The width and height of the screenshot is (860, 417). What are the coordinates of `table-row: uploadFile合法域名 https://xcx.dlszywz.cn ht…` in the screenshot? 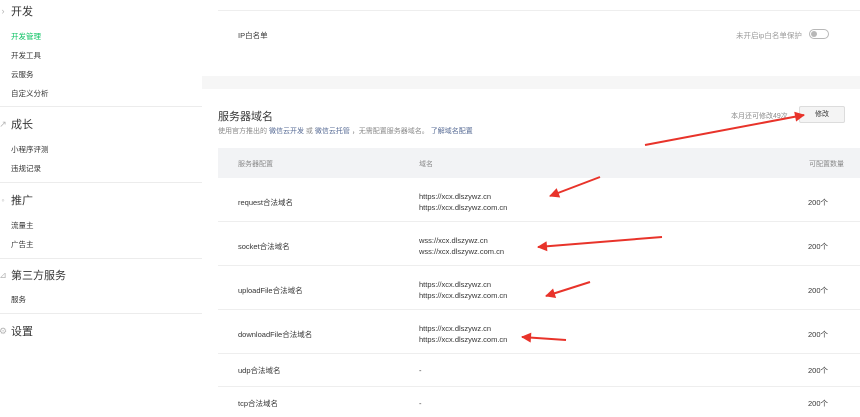 It's located at (539, 288).